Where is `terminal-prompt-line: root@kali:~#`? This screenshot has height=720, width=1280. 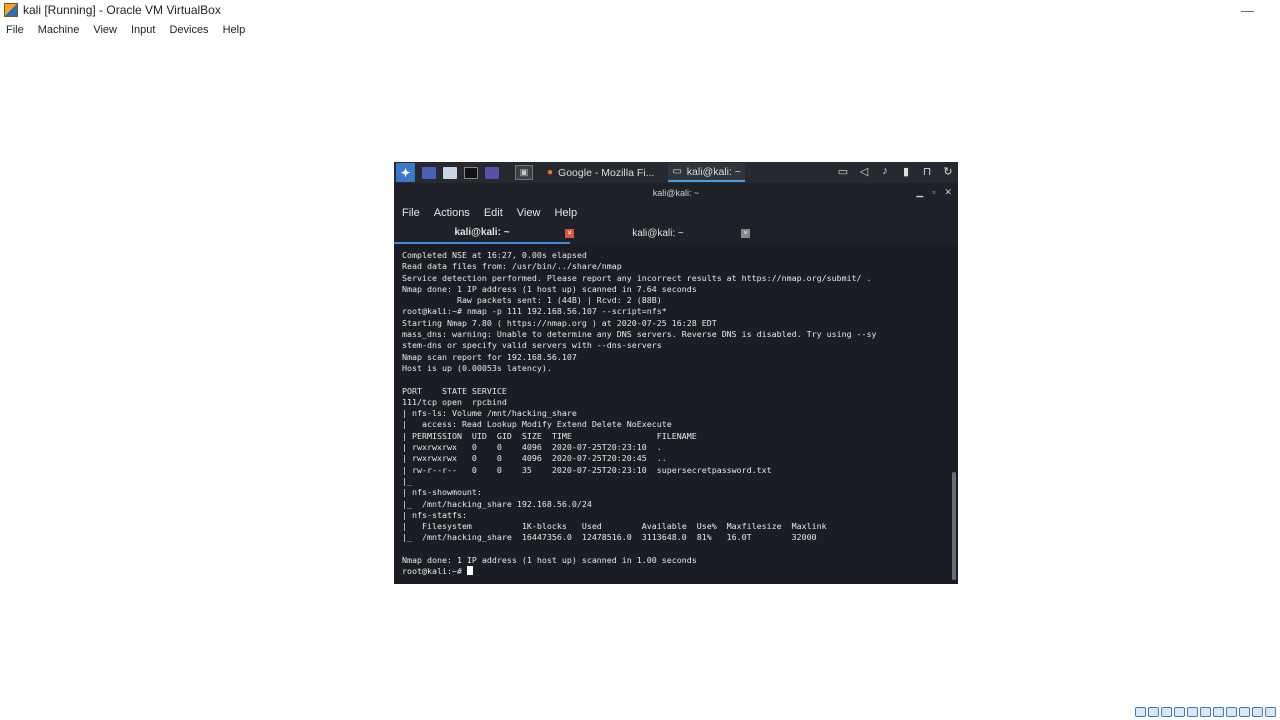 terminal-prompt-line: root@kali:~# is located at coordinates (676, 571).